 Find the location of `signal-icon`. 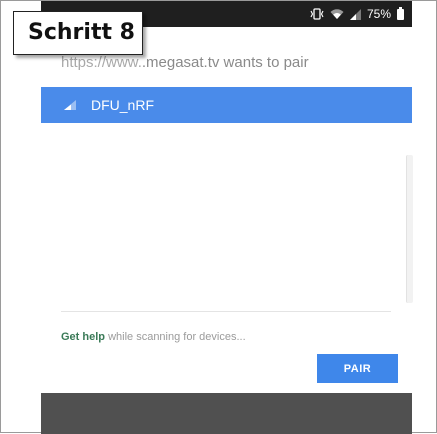

signal-icon is located at coordinates (355, 14).